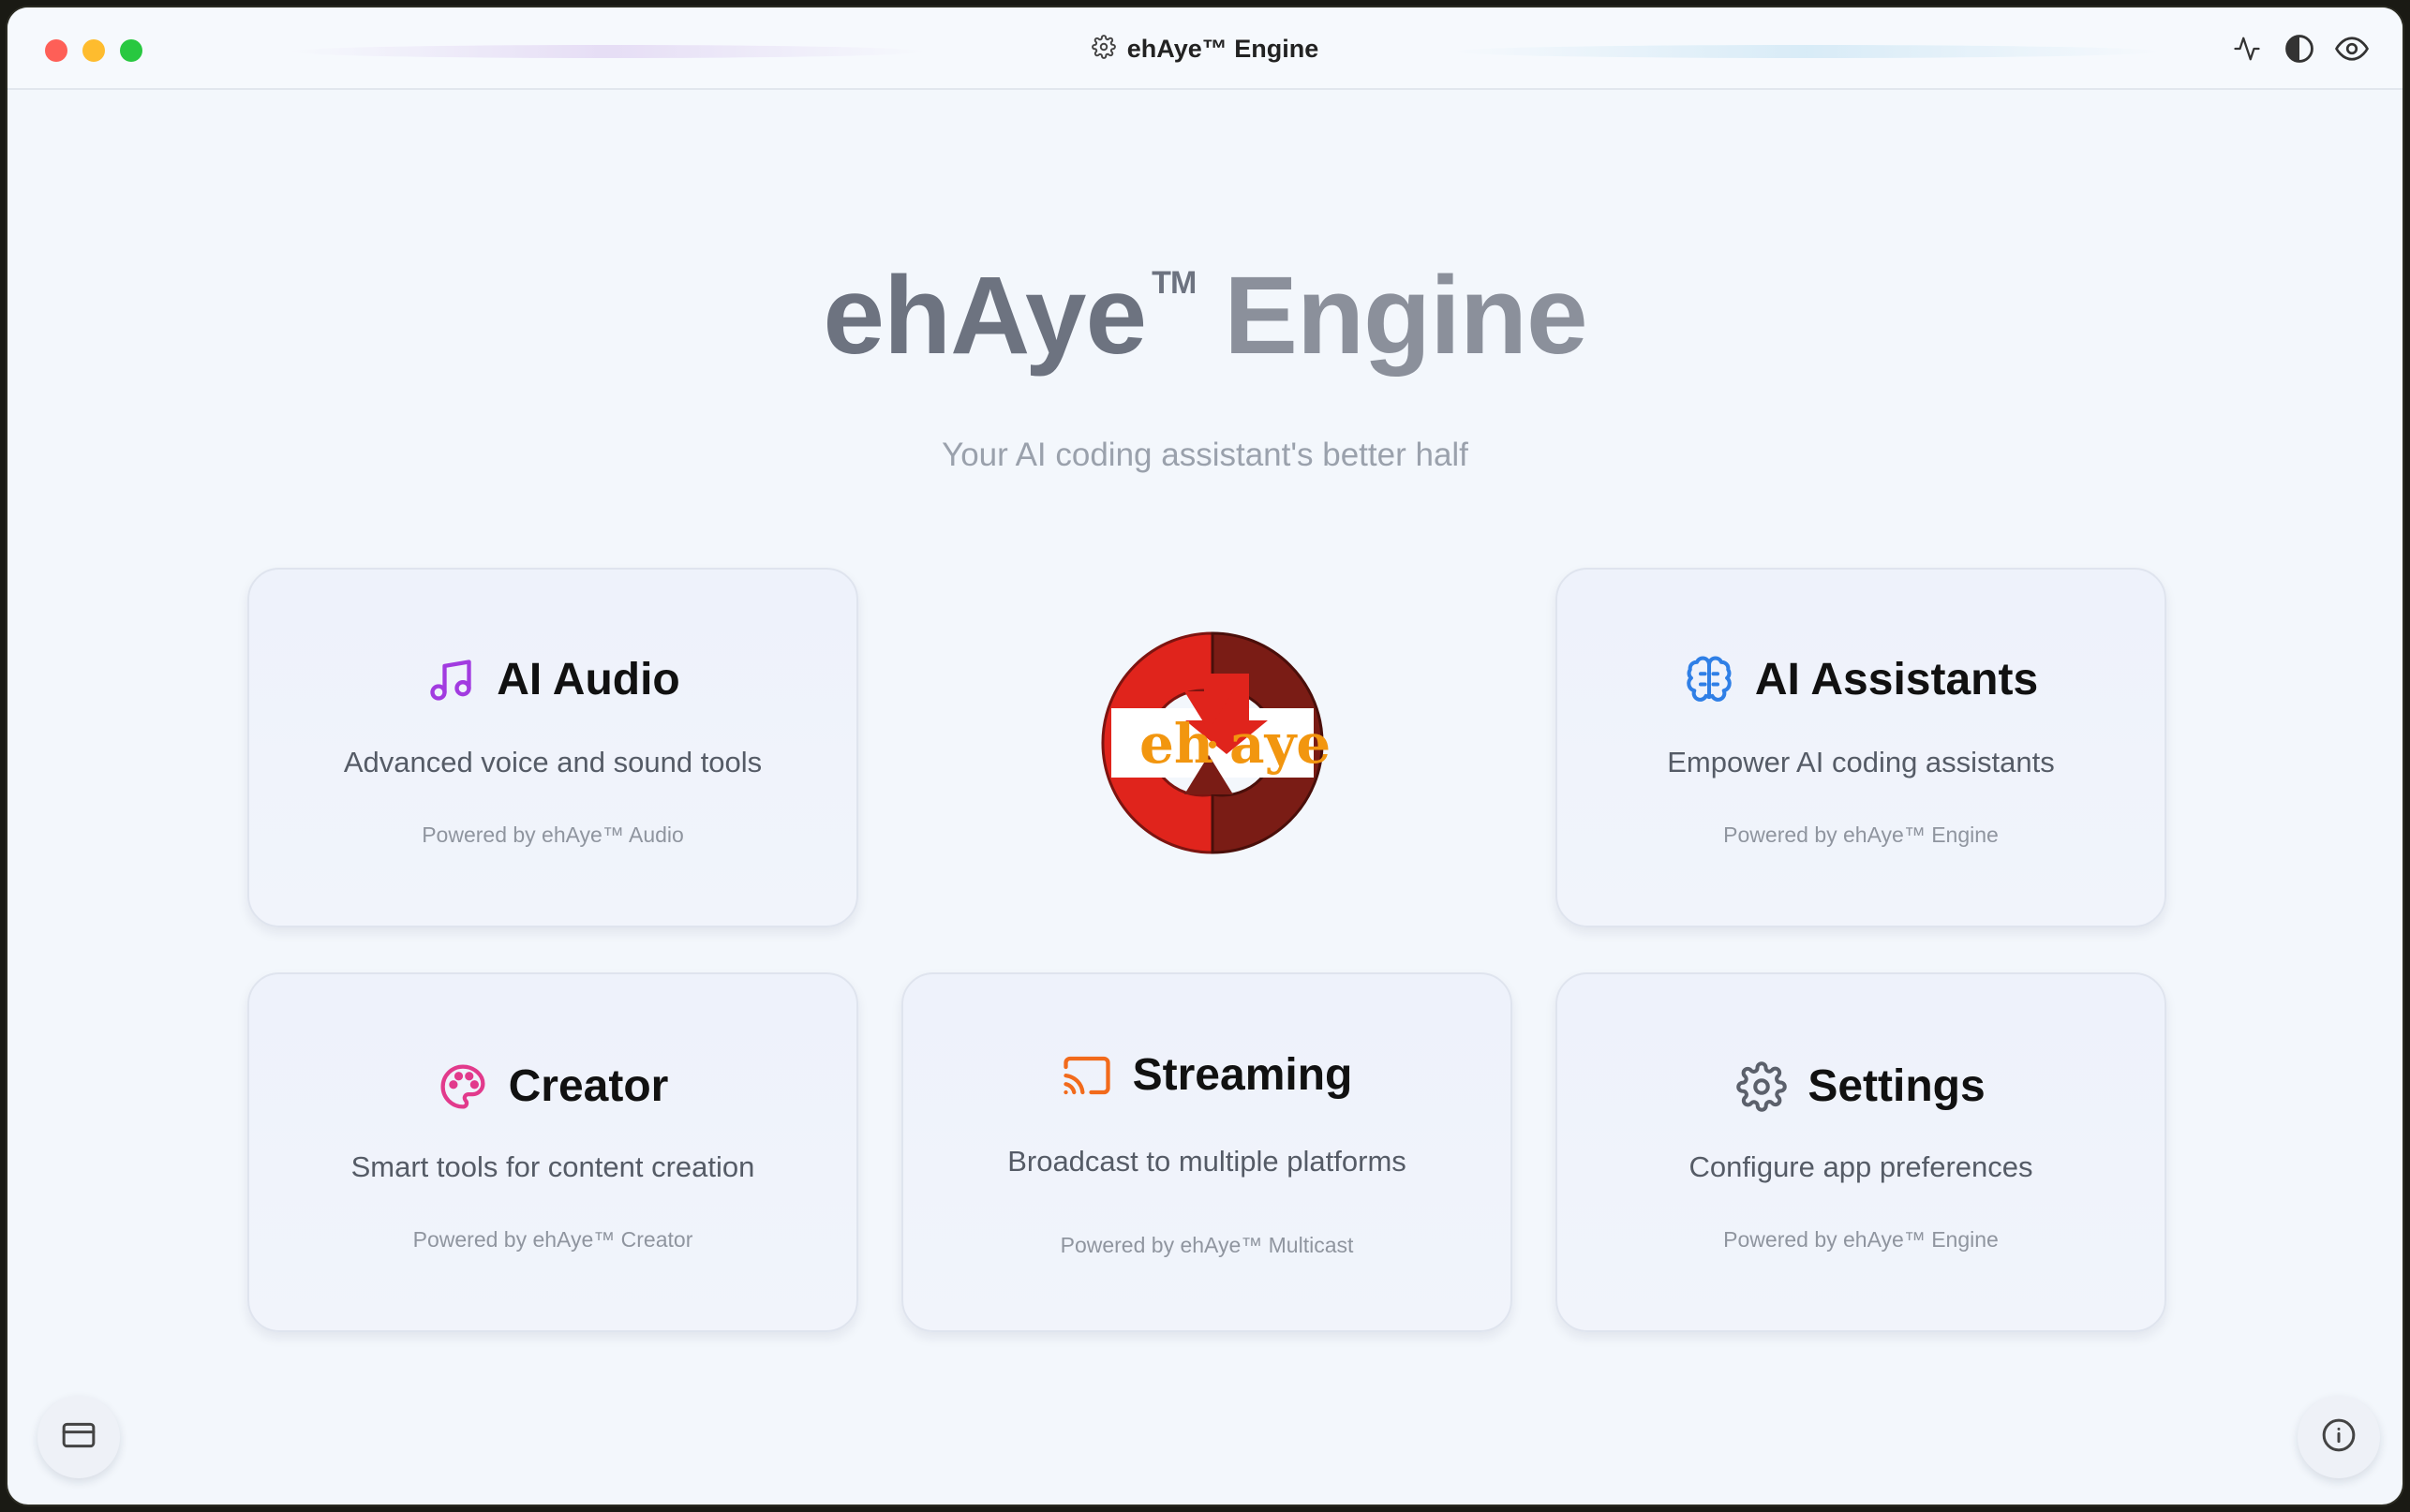  I want to click on card-description: Advanced voice and sound tools, so click(553, 762).